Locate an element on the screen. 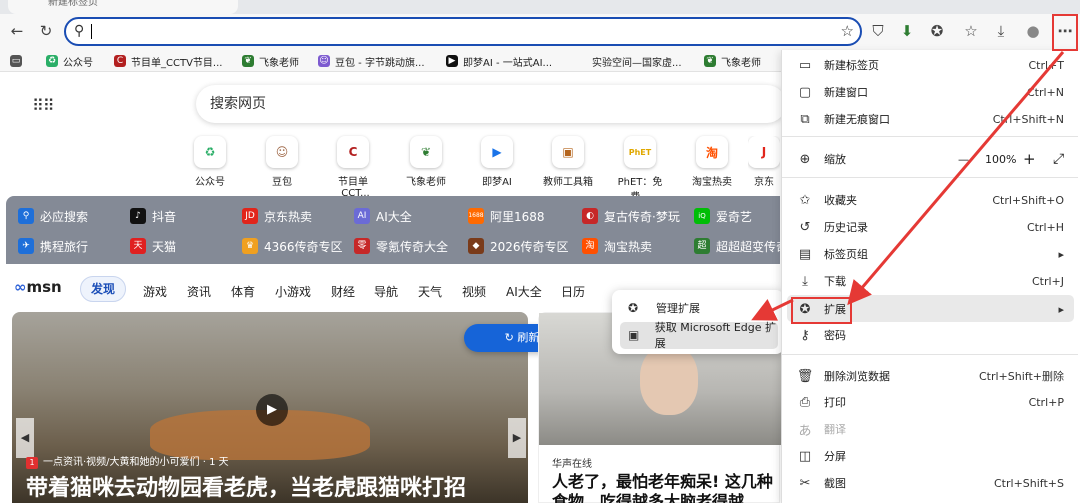  hotnav-item: AI AI大全 is located at coordinates (383, 216).